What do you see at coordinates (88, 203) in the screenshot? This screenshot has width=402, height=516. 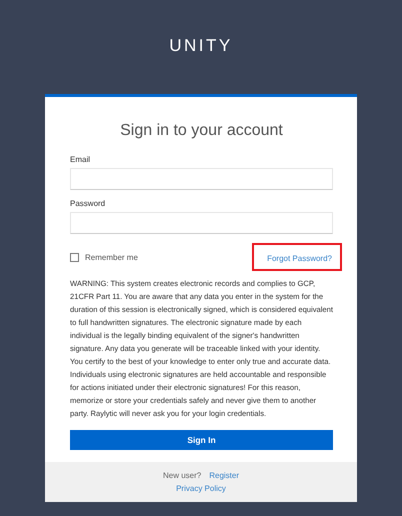 I see `field-label: Password` at bounding box center [88, 203].